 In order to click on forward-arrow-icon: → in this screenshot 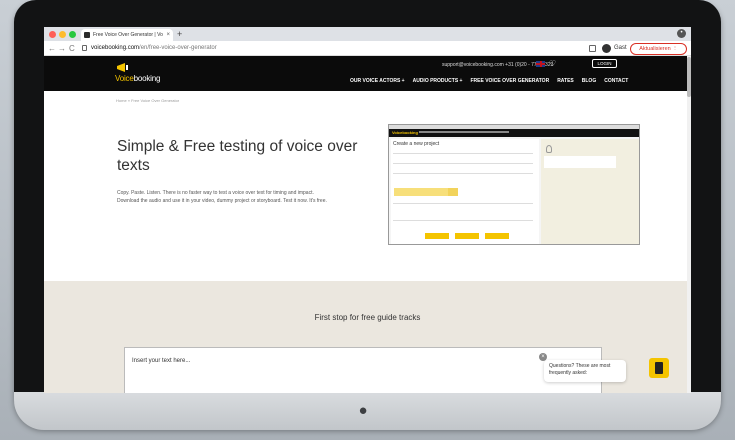, I will do `click(62, 48)`.